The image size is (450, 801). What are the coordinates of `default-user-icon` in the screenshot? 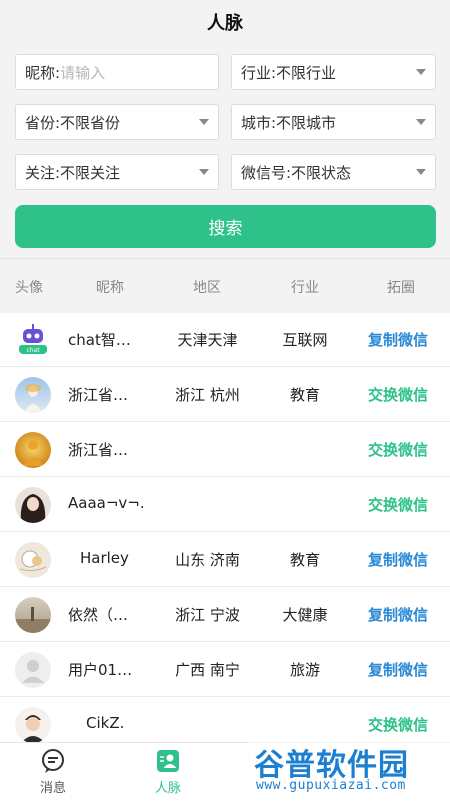 It's located at (33, 671).